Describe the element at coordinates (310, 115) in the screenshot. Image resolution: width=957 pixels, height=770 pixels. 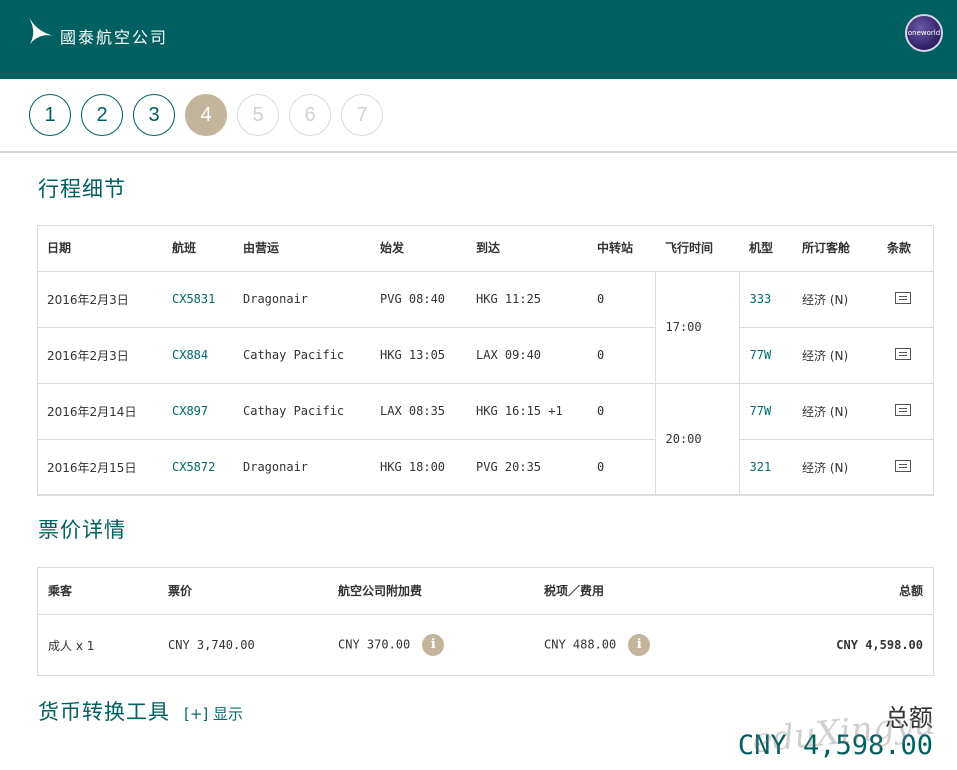
I see `step-6: 6` at that location.